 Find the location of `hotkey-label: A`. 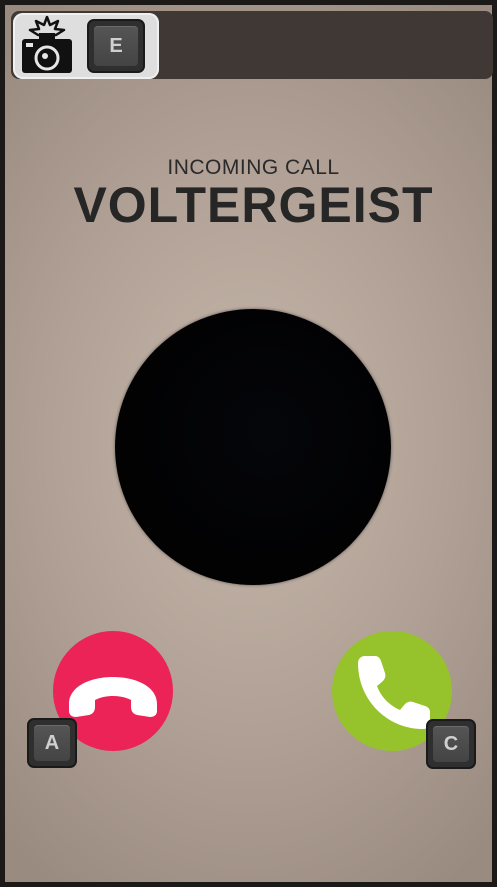

hotkey-label: A is located at coordinates (52, 743).